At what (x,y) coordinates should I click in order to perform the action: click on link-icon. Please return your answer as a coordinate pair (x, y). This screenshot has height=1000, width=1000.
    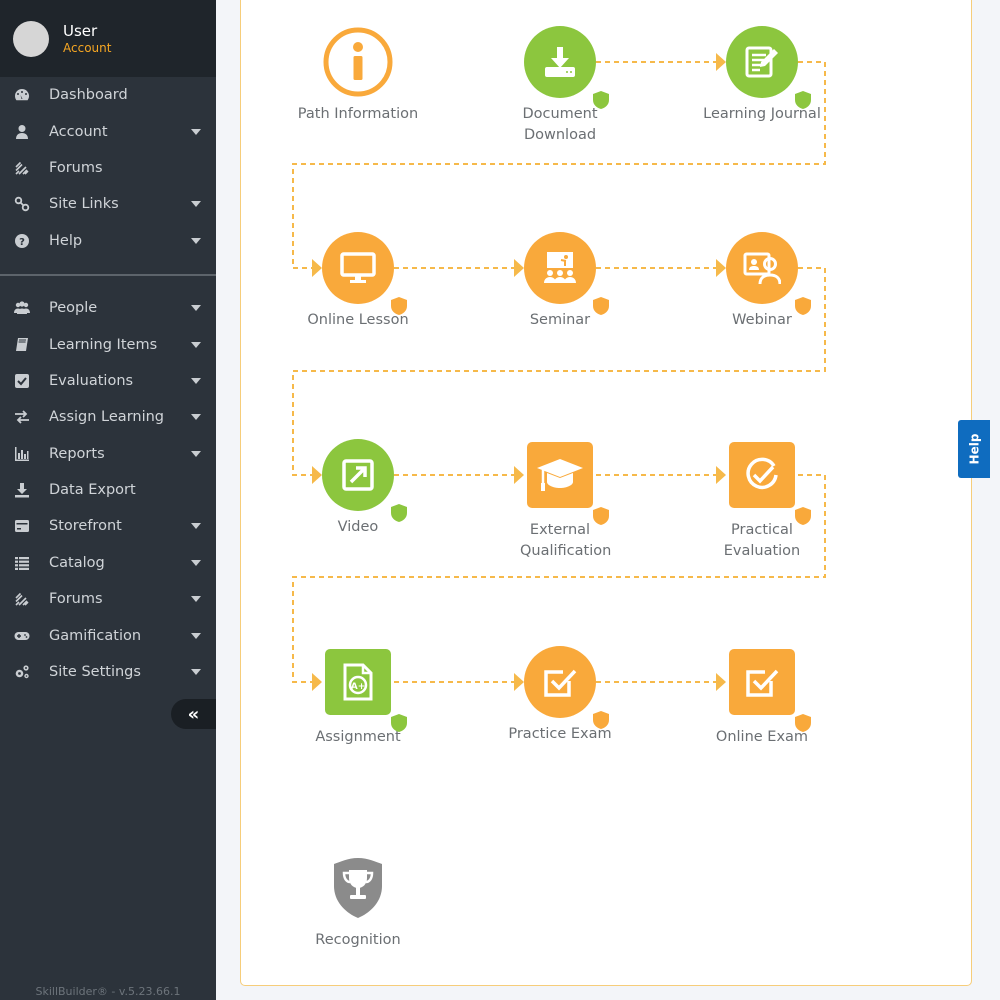
    Looking at the image, I should click on (22, 204).